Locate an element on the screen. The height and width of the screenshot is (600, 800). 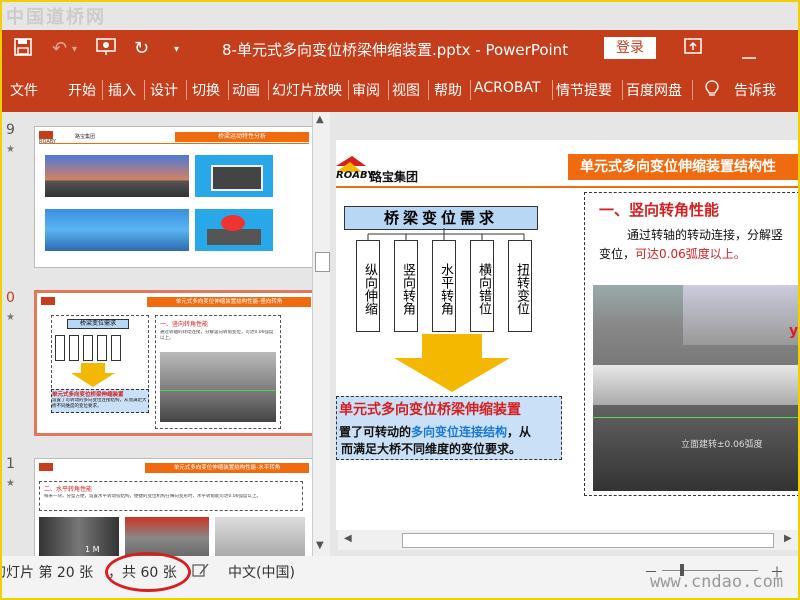
highlight-circle is located at coordinates (148, 572).